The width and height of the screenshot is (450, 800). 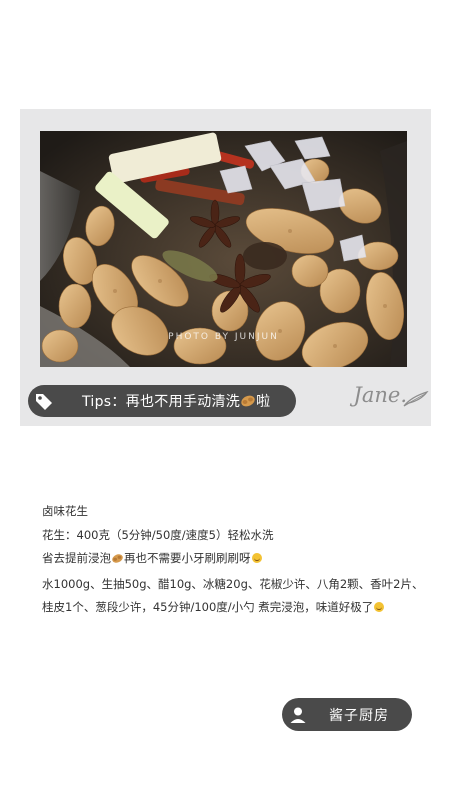 I want to click on recipe-title: 卤味花生, so click(x=65, y=511).